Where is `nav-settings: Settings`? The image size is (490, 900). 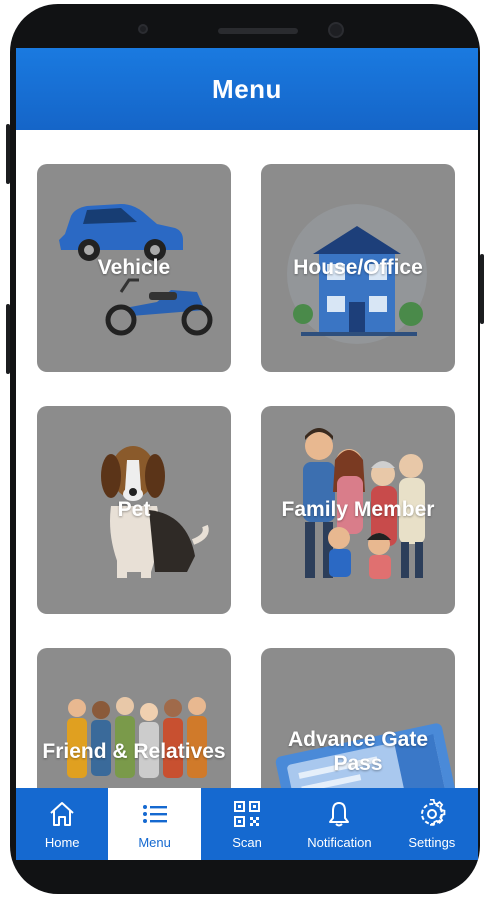 nav-settings: Settings is located at coordinates (432, 824).